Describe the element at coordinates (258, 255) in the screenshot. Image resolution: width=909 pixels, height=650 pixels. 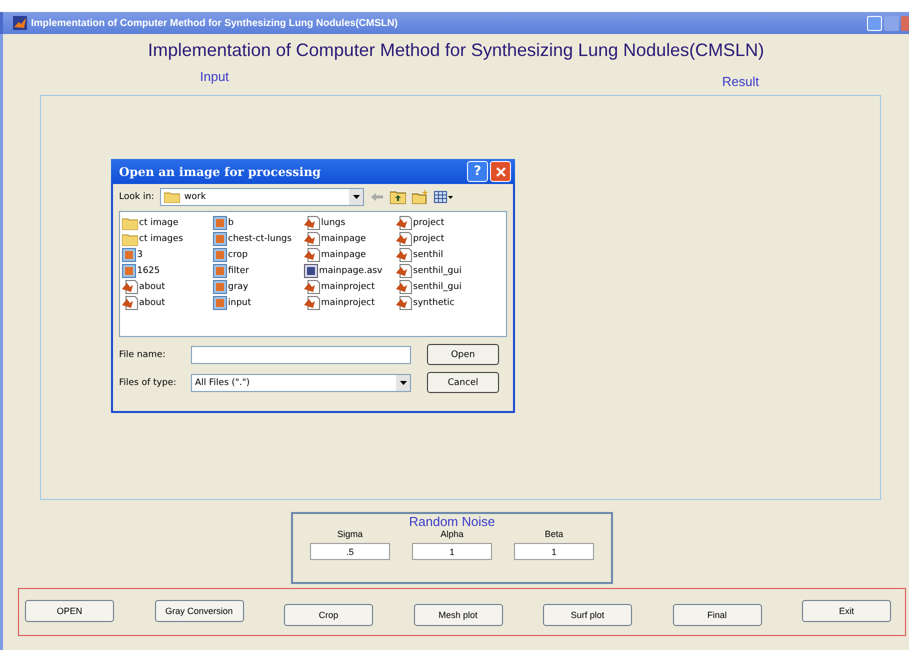
I see `file-item: crop` at that location.